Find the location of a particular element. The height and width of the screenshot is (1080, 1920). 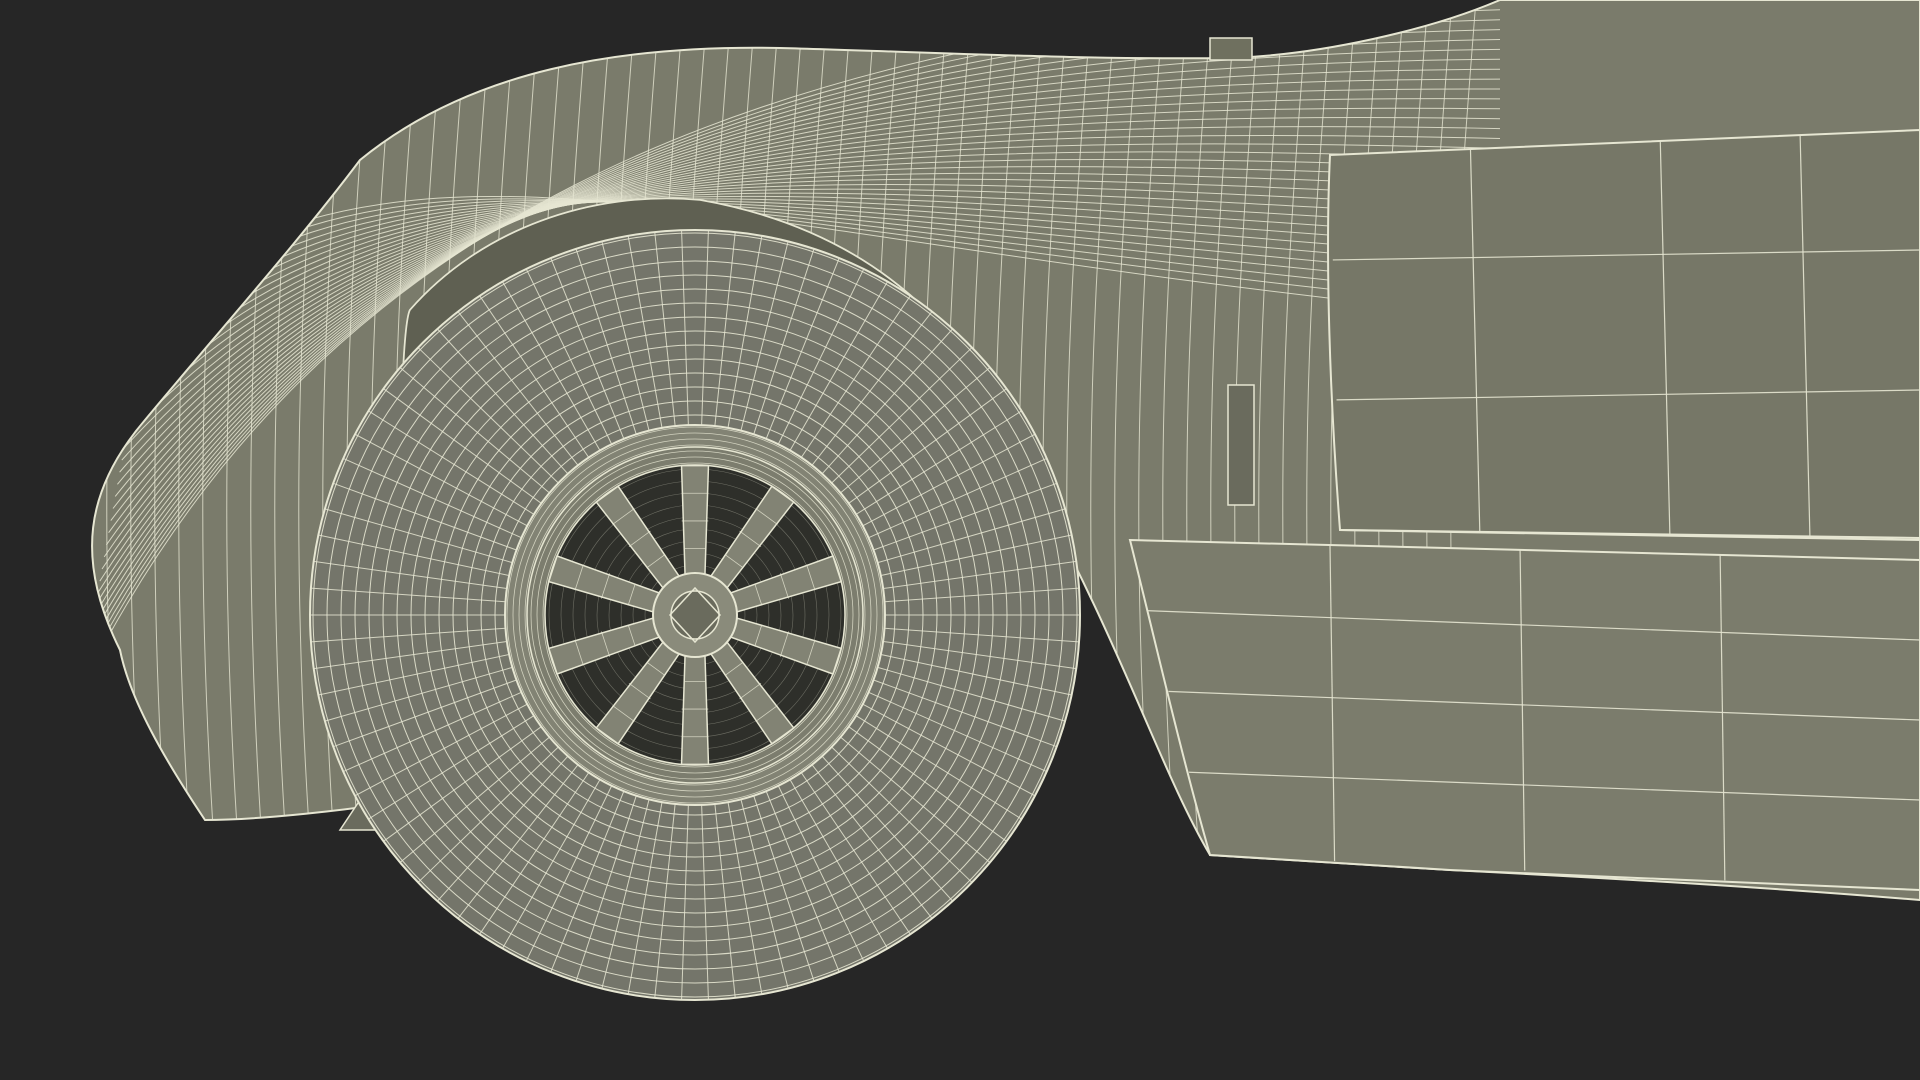

hub-cap is located at coordinates (695, 615).